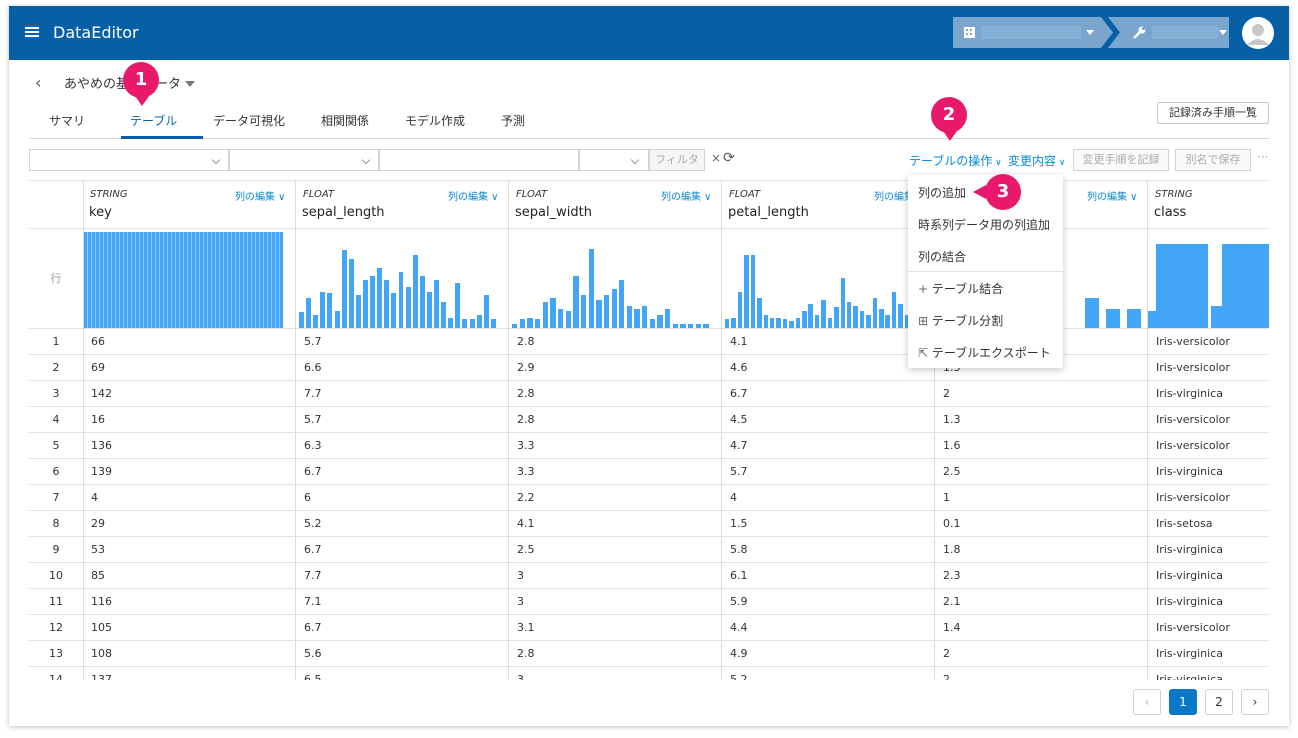  Describe the element at coordinates (101, 601) in the screenshot. I see `table-cell: 116` at that location.